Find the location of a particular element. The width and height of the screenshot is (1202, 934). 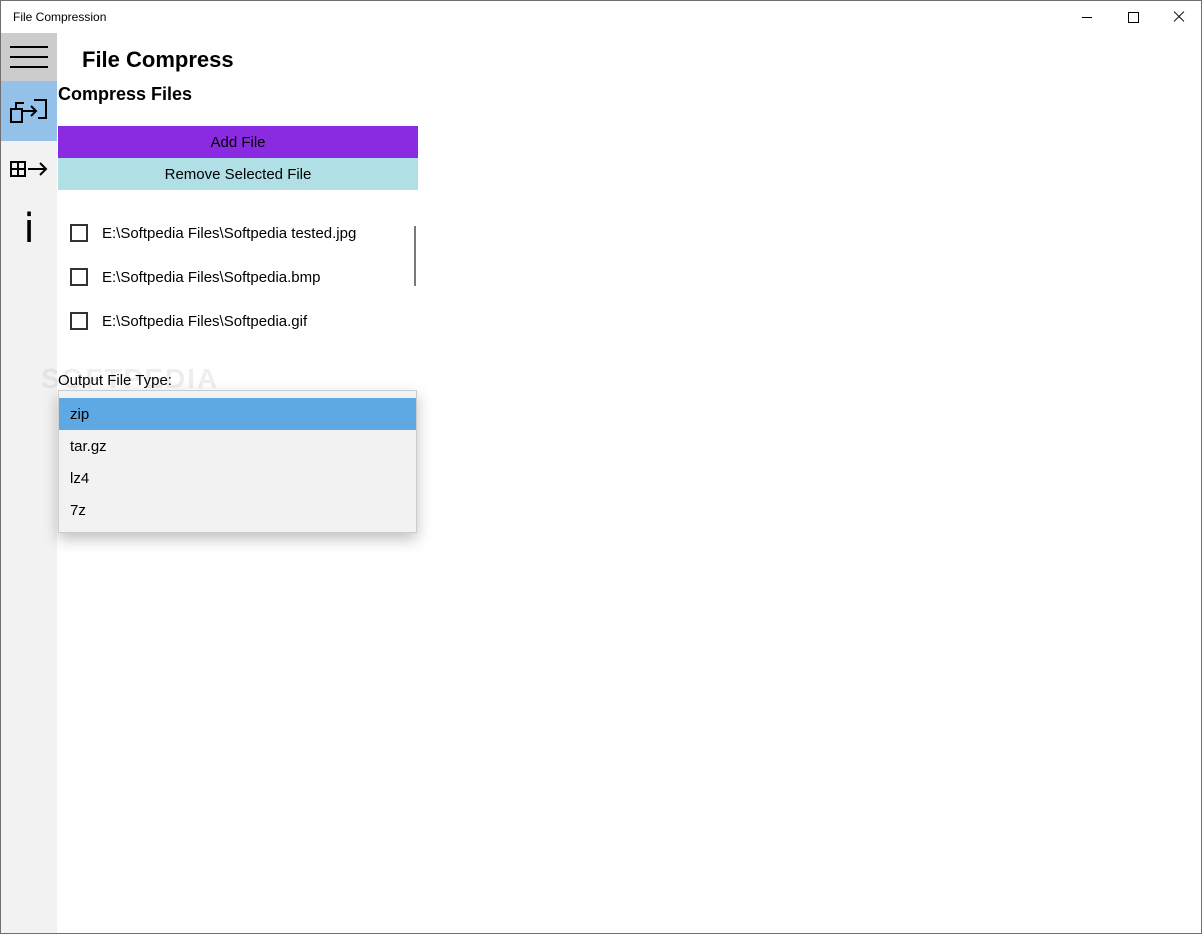

navigation-rail: i is located at coordinates (29, 483).